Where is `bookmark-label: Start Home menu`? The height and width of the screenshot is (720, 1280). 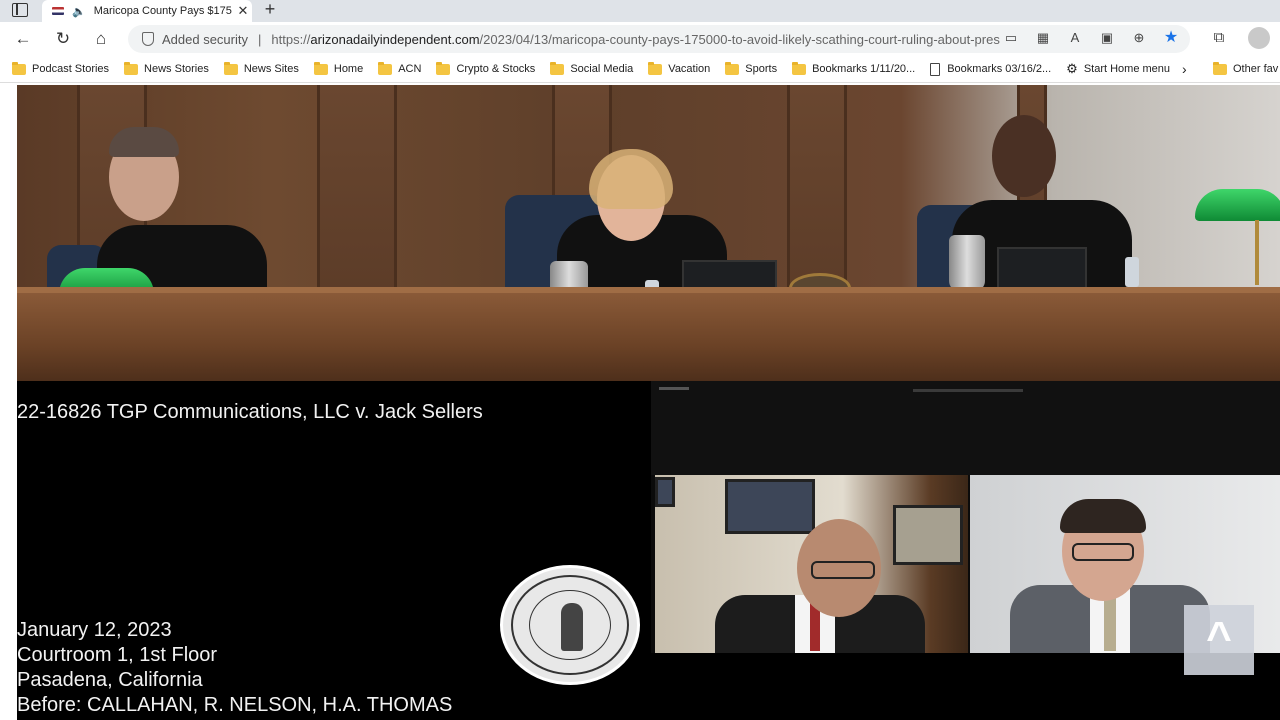 bookmark-label: Start Home menu is located at coordinates (1127, 69).